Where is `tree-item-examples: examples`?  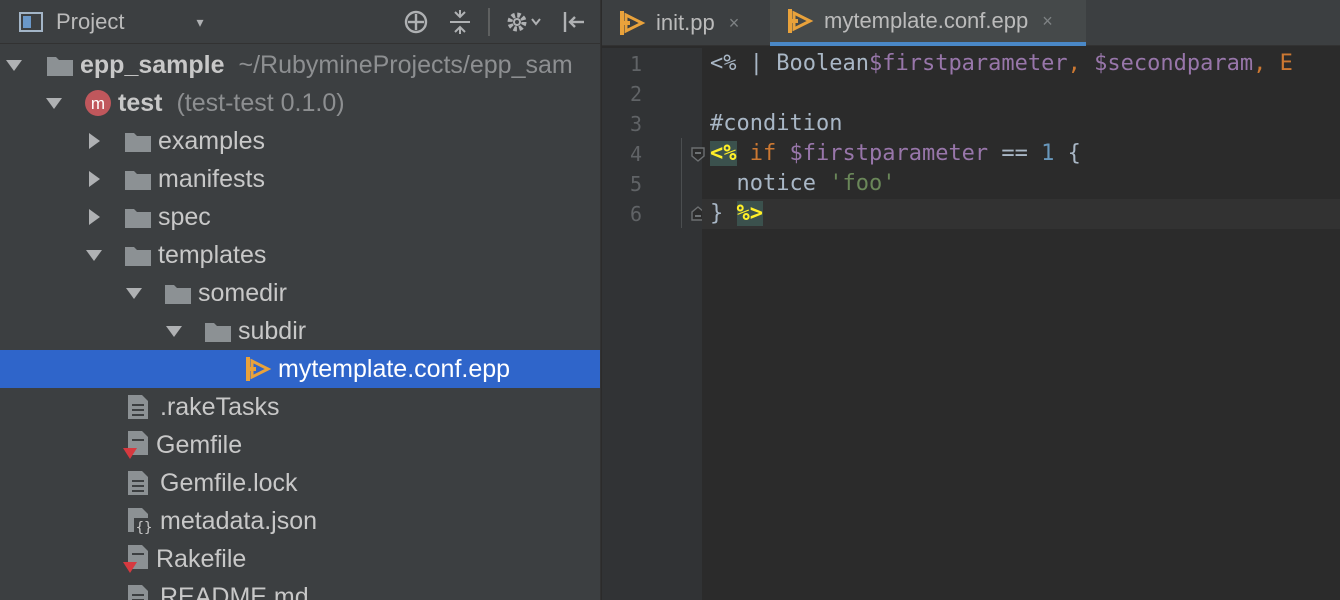
tree-item-examples: examples is located at coordinates (300, 141).